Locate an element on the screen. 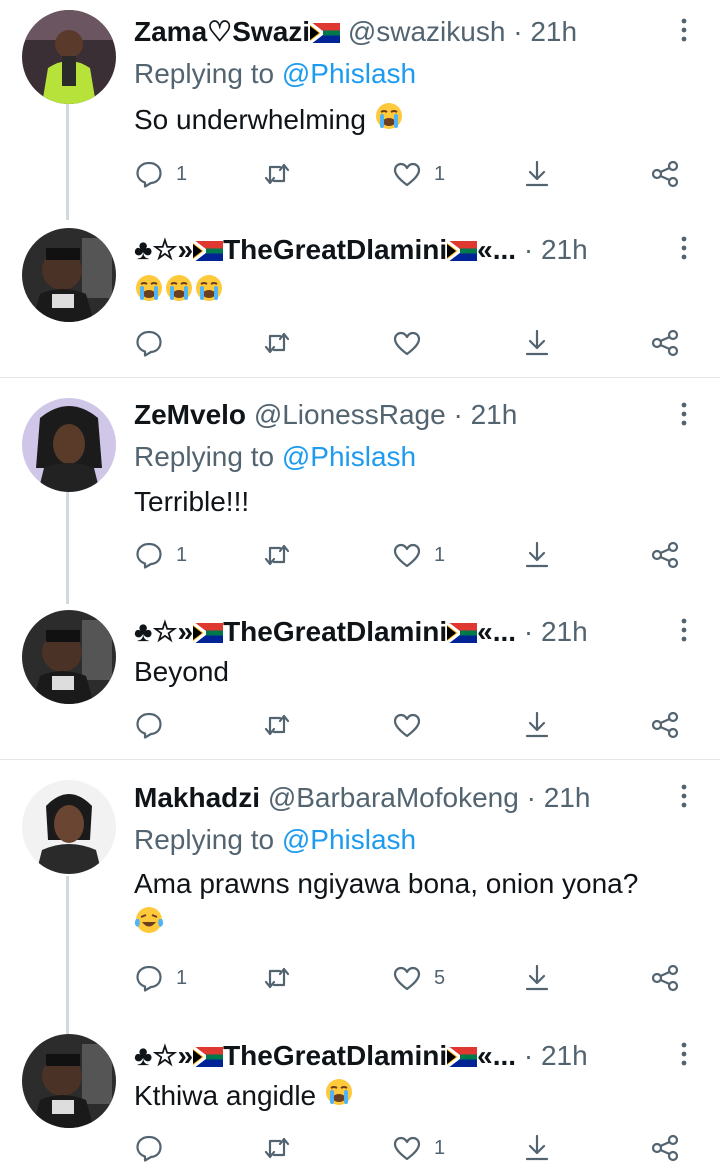 The image size is (720, 1172). tears-of-joy-emoji-icon is located at coordinates (149, 925).